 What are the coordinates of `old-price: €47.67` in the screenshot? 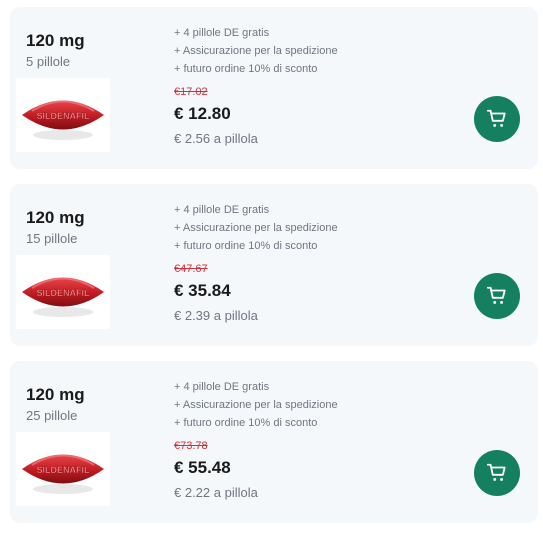 It's located at (191, 269).